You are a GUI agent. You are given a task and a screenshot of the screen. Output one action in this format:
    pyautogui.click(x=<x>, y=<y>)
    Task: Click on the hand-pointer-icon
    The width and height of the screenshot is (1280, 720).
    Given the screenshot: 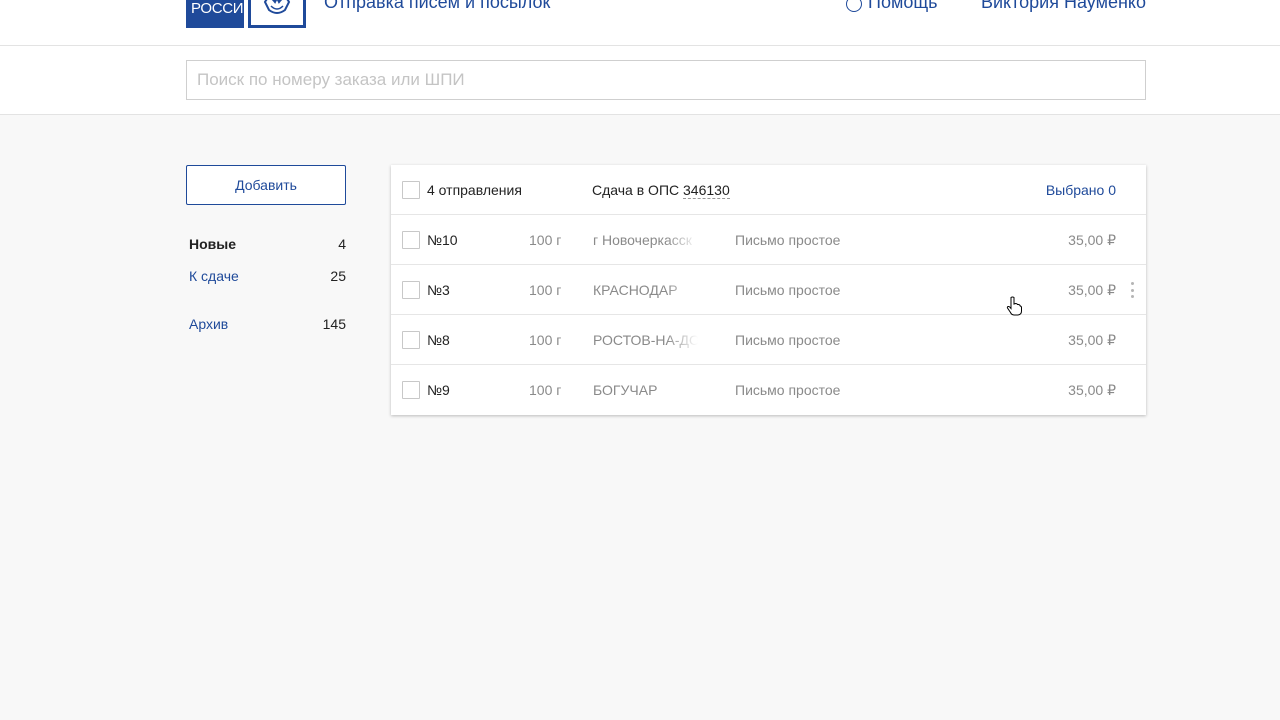 What is the action you would take?
    pyautogui.click(x=1014, y=306)
    